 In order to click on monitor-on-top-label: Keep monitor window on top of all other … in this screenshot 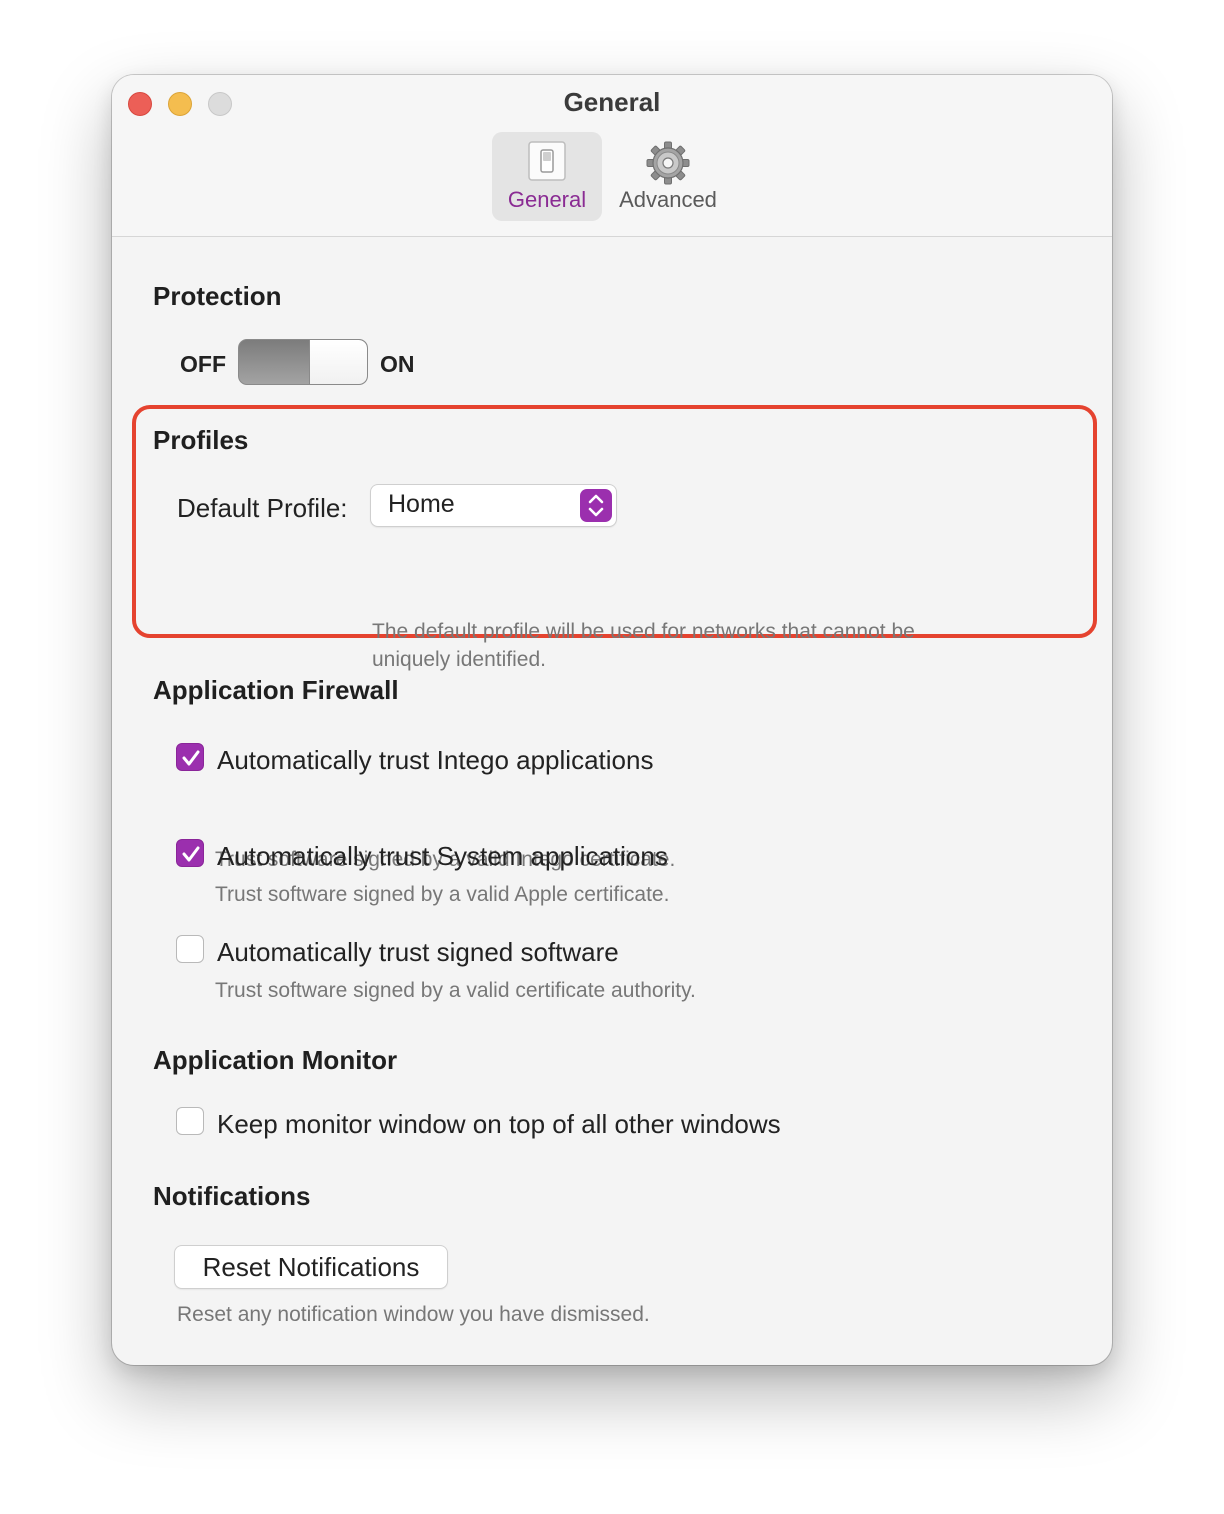, I will do `click(499, 1124)`.